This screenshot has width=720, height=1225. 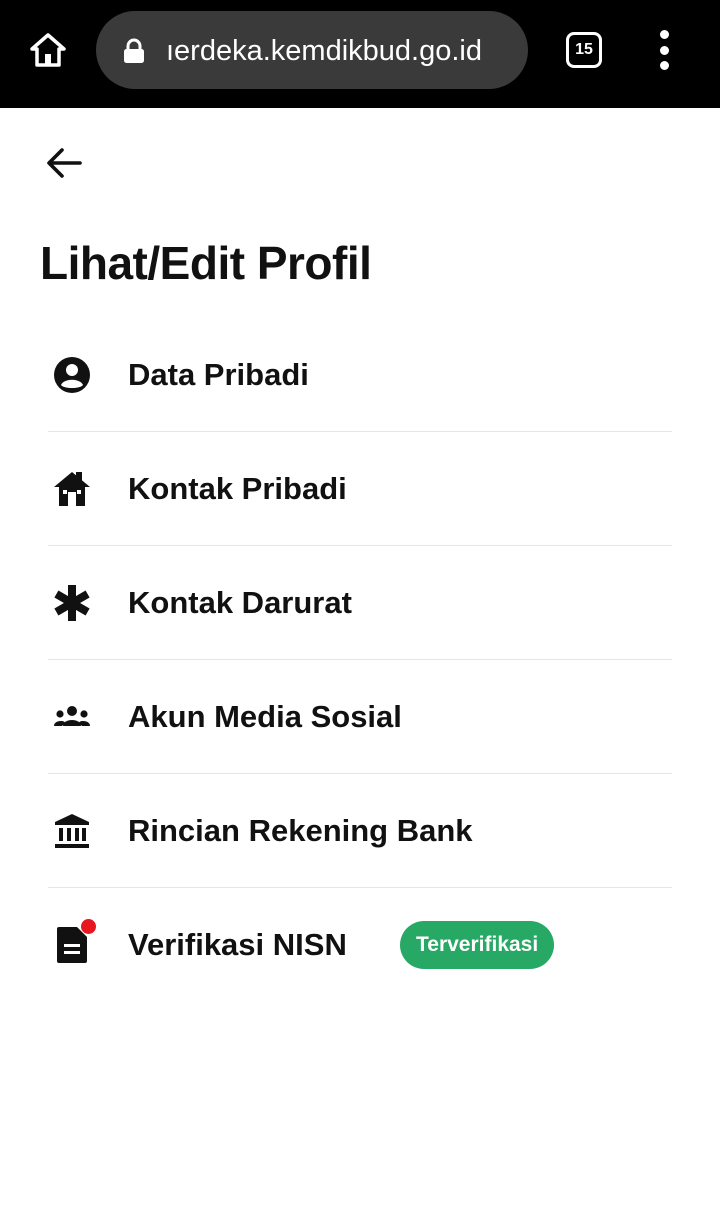 I want to click on home-icon, so click(x=72, y=489).